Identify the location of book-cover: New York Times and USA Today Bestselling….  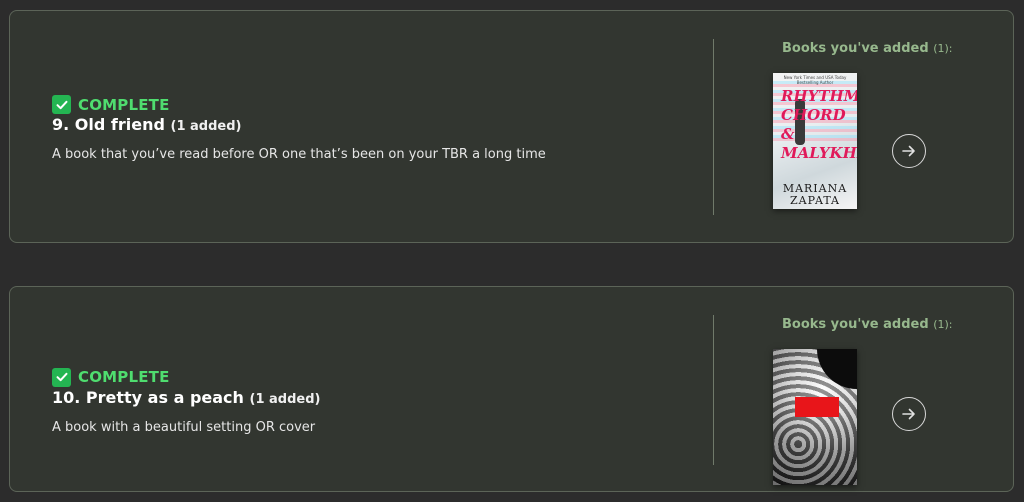
(815, 141).